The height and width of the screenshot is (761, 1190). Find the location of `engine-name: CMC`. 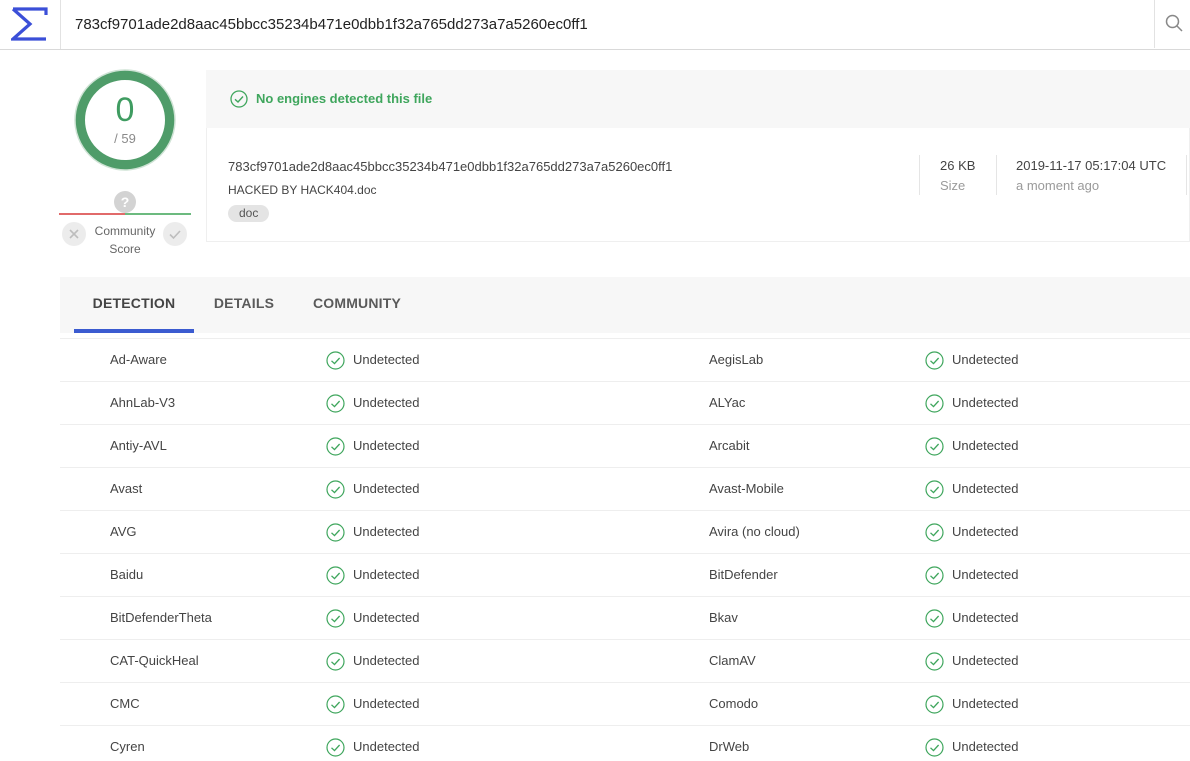

engine-name: CMC is located at coordinates (125, 703).